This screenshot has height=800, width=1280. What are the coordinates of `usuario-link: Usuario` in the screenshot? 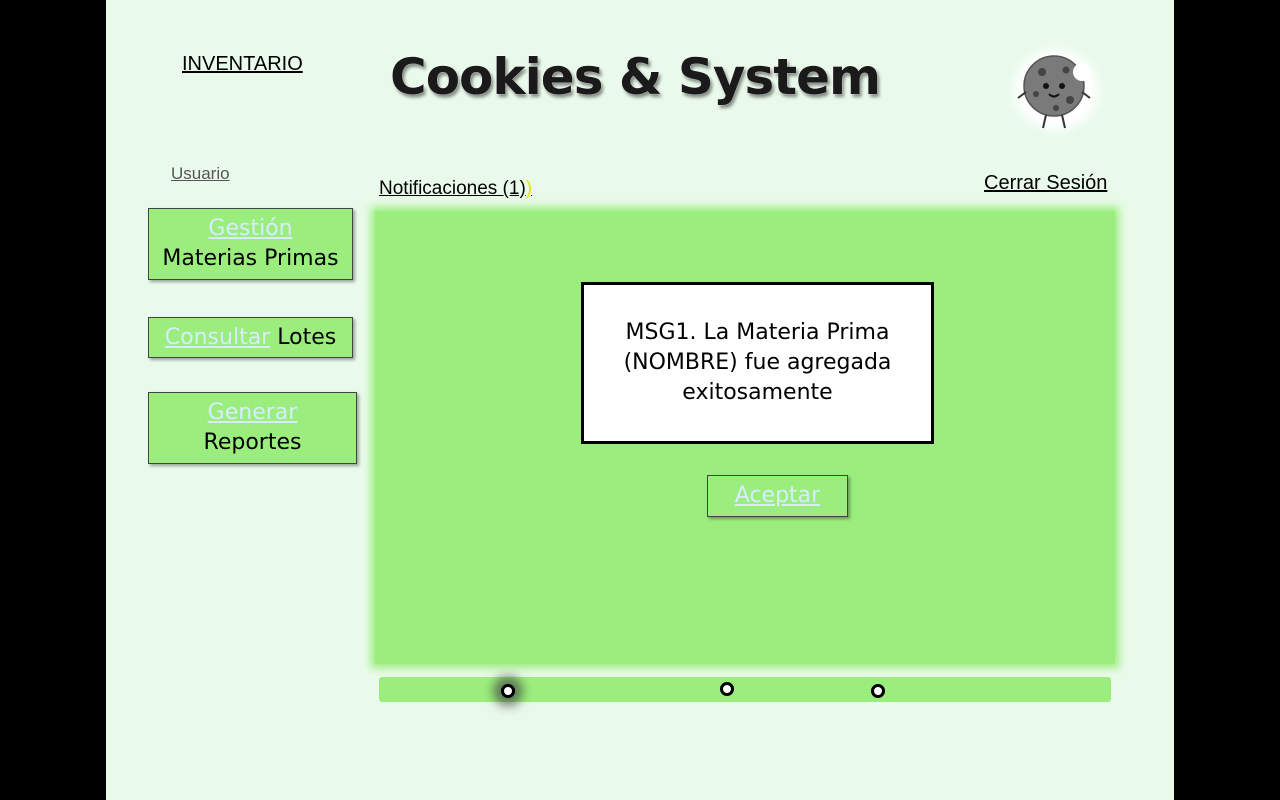 It's located at (200, 174).